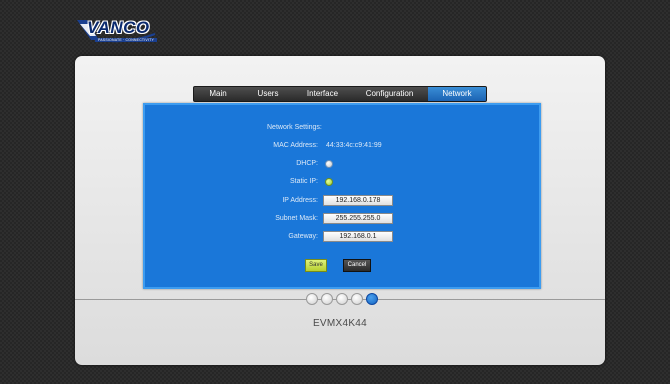 This screenshot has height=384, width=670. What do you see at coordinates (316, 265) in the screenshot?
I see `save-button: Save` at bounding box center [316, 265].